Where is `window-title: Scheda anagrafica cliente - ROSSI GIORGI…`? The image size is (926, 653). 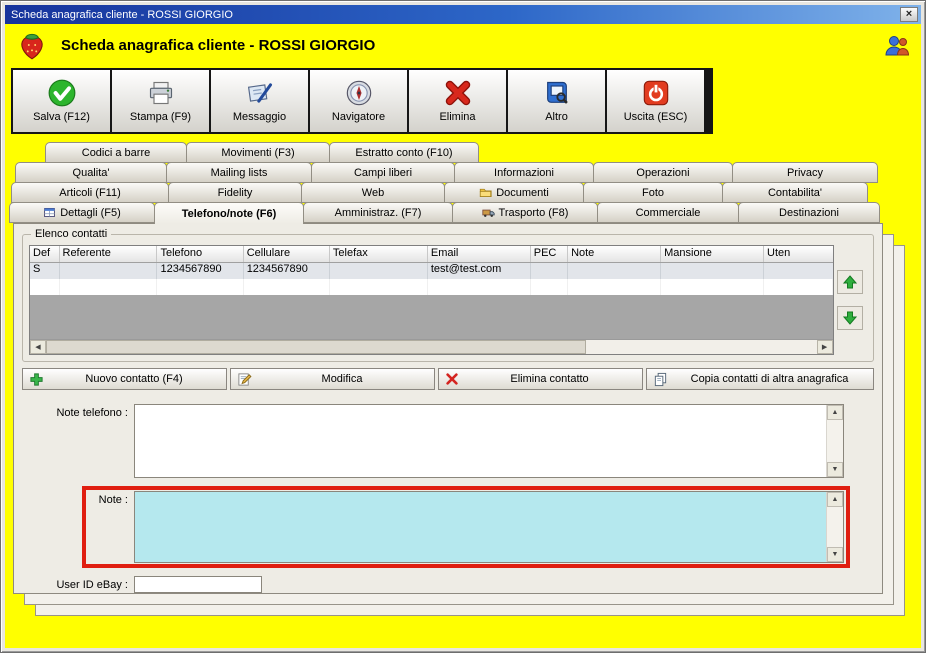 window-title: Scheda anagrafica cliente - ROSSI GIORGI… is located at coordinates (122, 14).